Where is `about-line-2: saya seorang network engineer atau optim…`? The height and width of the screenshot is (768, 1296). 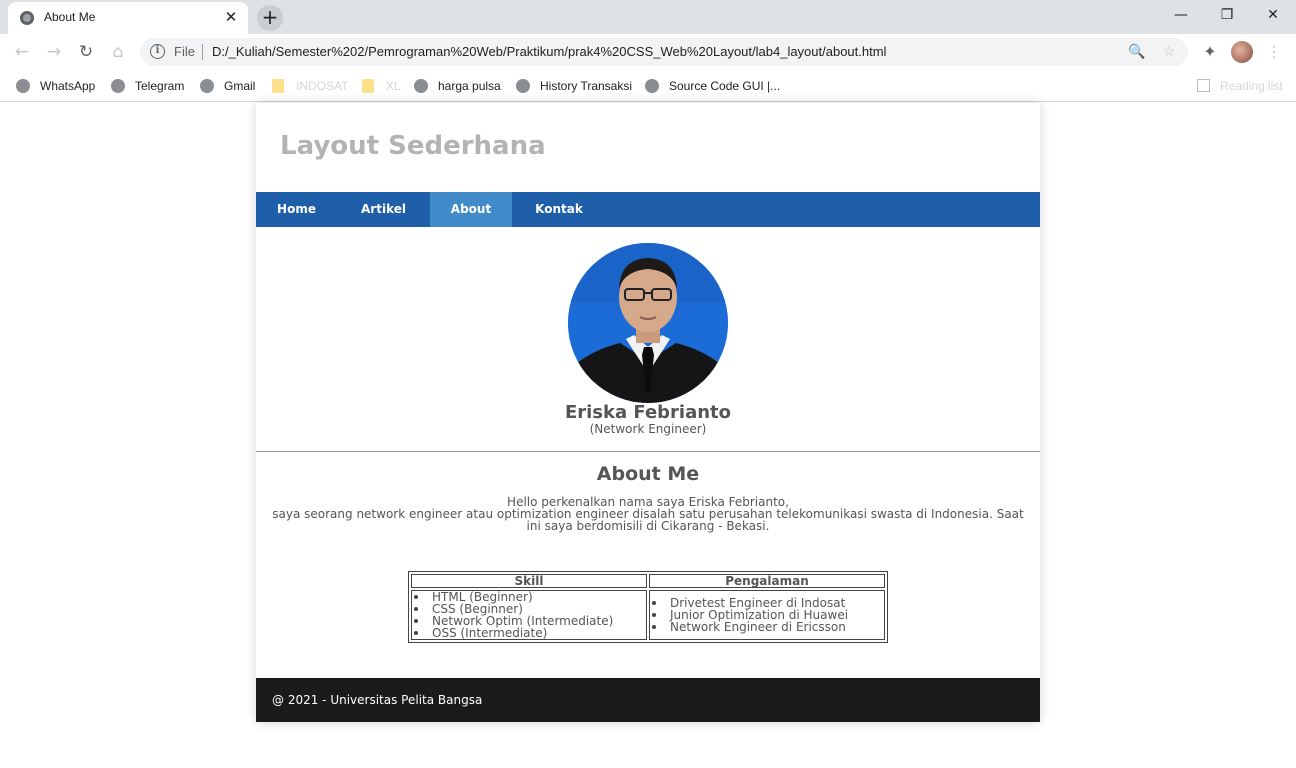
about-line-2: saya seorang network engineer atau optim… is located at coordinates (648, 520).